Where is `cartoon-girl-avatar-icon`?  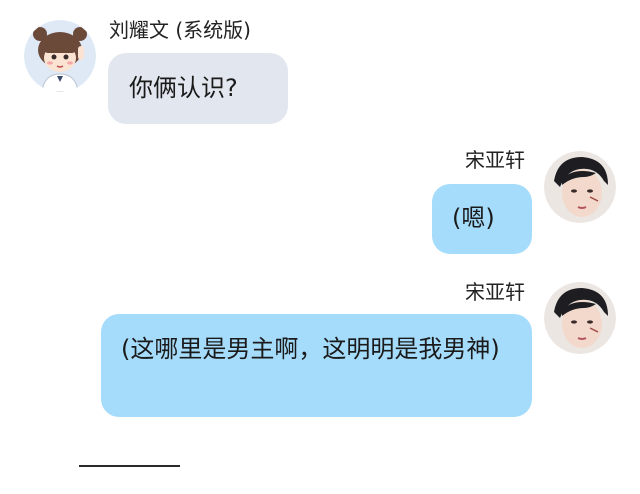 cartoon-girl-avatar-icon is located at coordinates (60, 56).